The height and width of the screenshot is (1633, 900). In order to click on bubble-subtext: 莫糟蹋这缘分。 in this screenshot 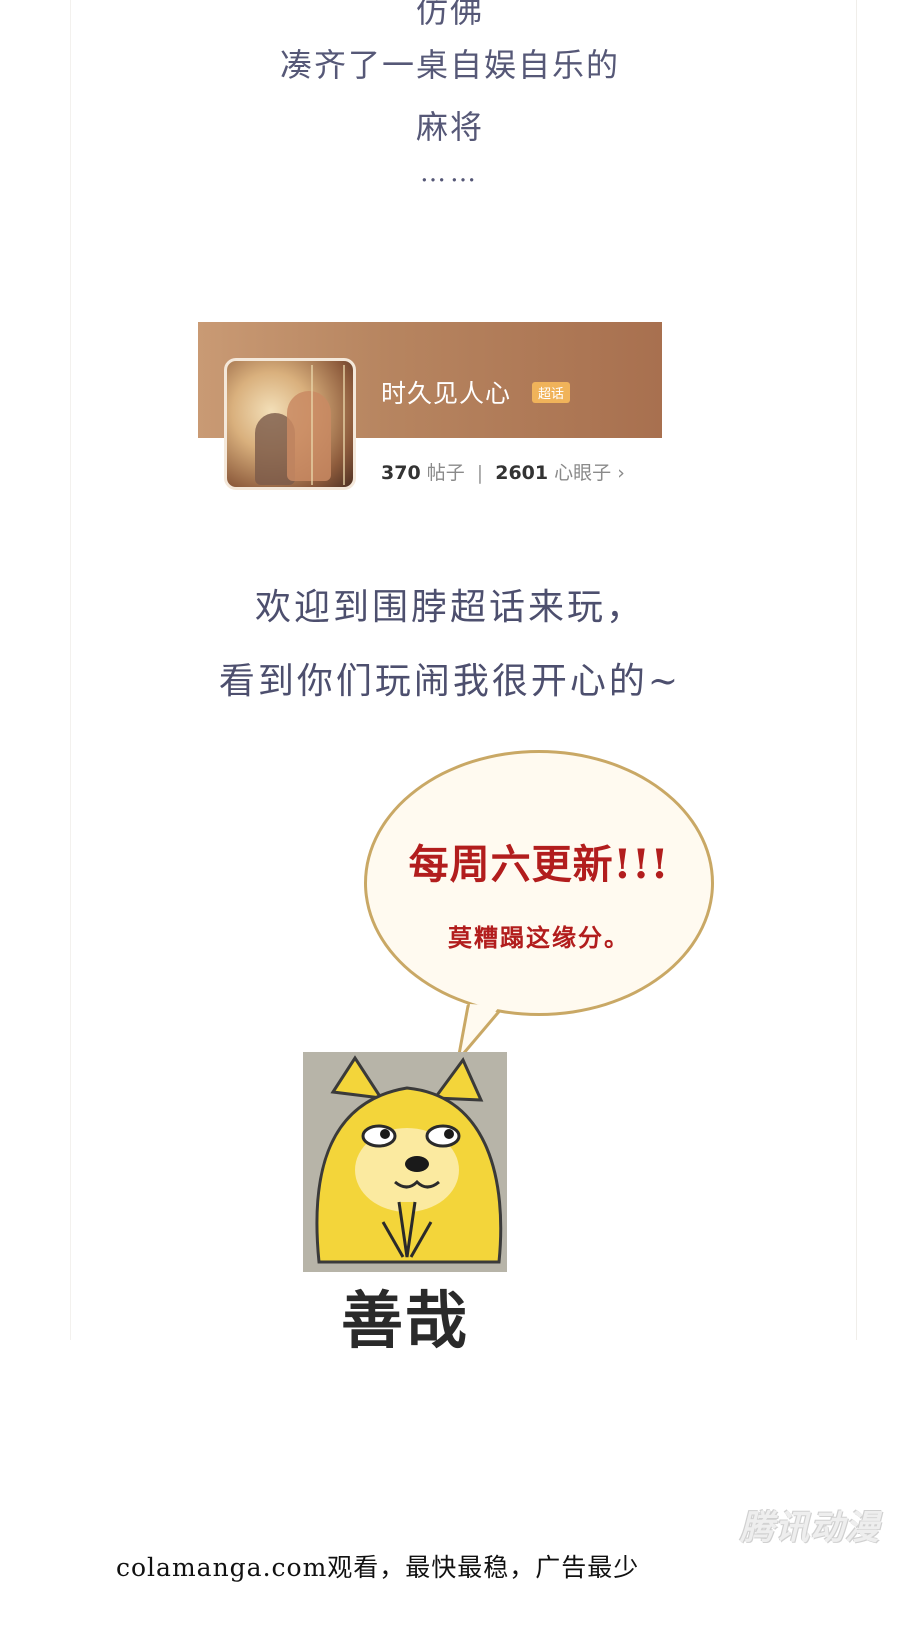, I will do `click(539, 937)`.